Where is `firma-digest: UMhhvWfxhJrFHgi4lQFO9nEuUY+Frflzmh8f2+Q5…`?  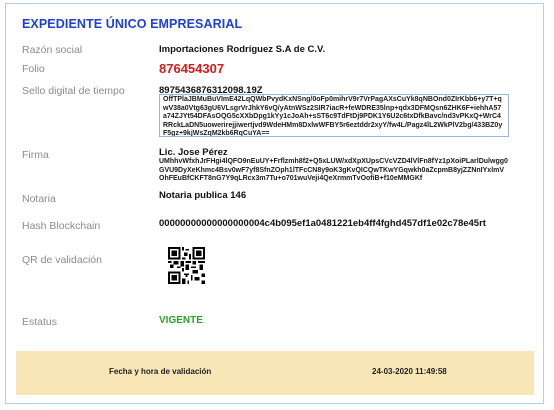
firma-digest: UMhhvWfxhJrFHgi4lQFO9nEuUY+Frflzmh8f2+Q5… is located at coordinates (333, 170).